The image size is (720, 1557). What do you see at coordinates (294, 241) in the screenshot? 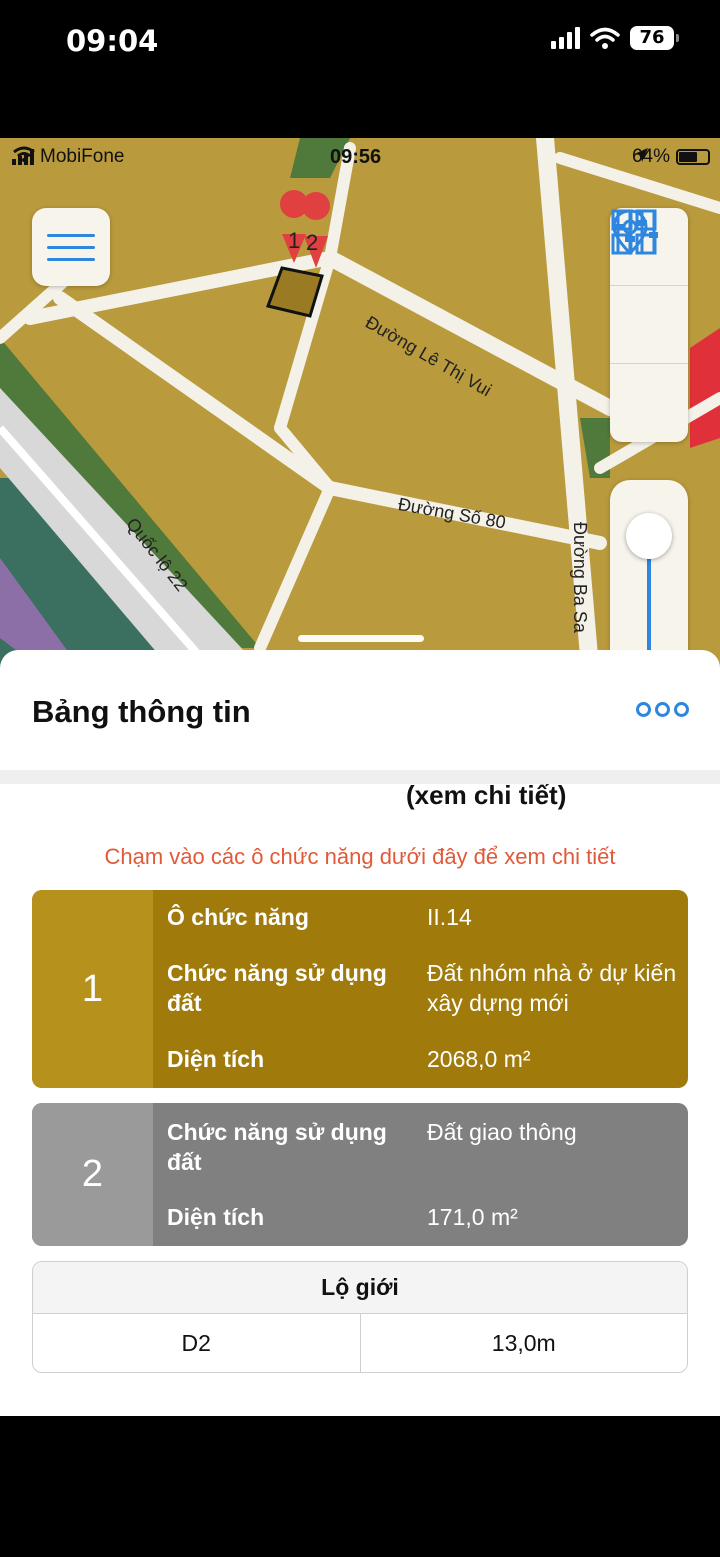
I see `marker-label-1: 1` at bounding box center [294, 241].